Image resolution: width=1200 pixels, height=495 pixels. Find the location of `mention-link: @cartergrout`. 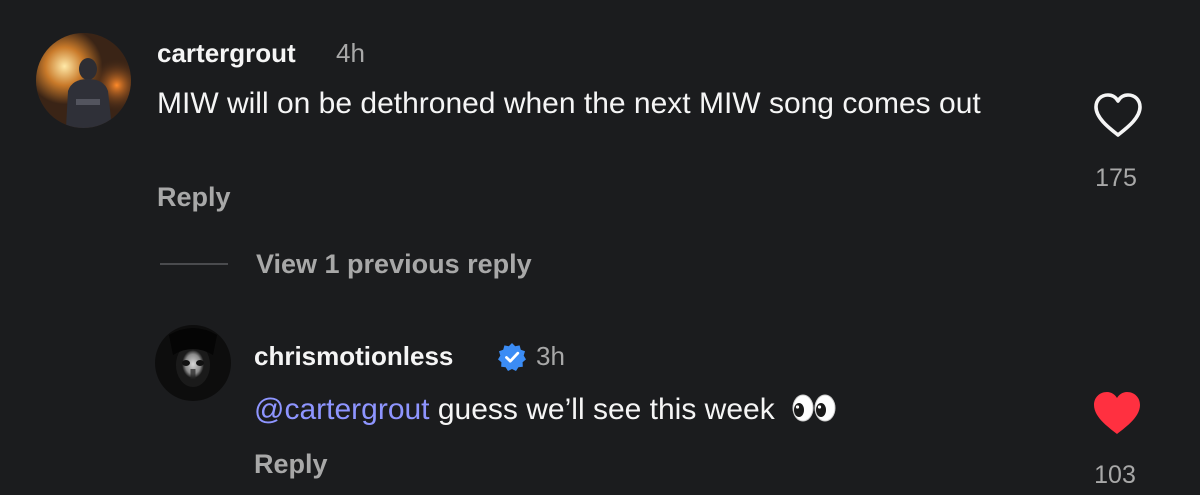

mention-link: @cartergrout is located at coordinates (342, 409).